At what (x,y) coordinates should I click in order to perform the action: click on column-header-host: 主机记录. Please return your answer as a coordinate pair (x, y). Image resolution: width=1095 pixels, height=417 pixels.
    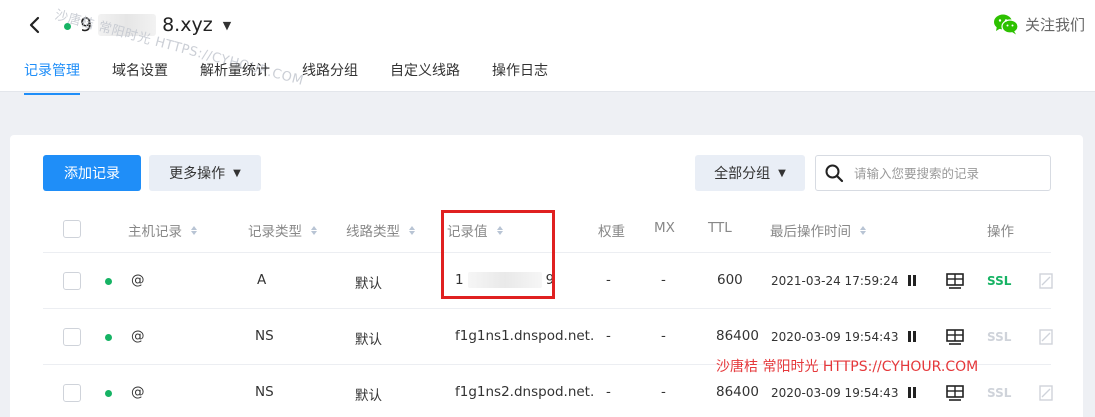
    Looking at the image, I should click on (162, 230).